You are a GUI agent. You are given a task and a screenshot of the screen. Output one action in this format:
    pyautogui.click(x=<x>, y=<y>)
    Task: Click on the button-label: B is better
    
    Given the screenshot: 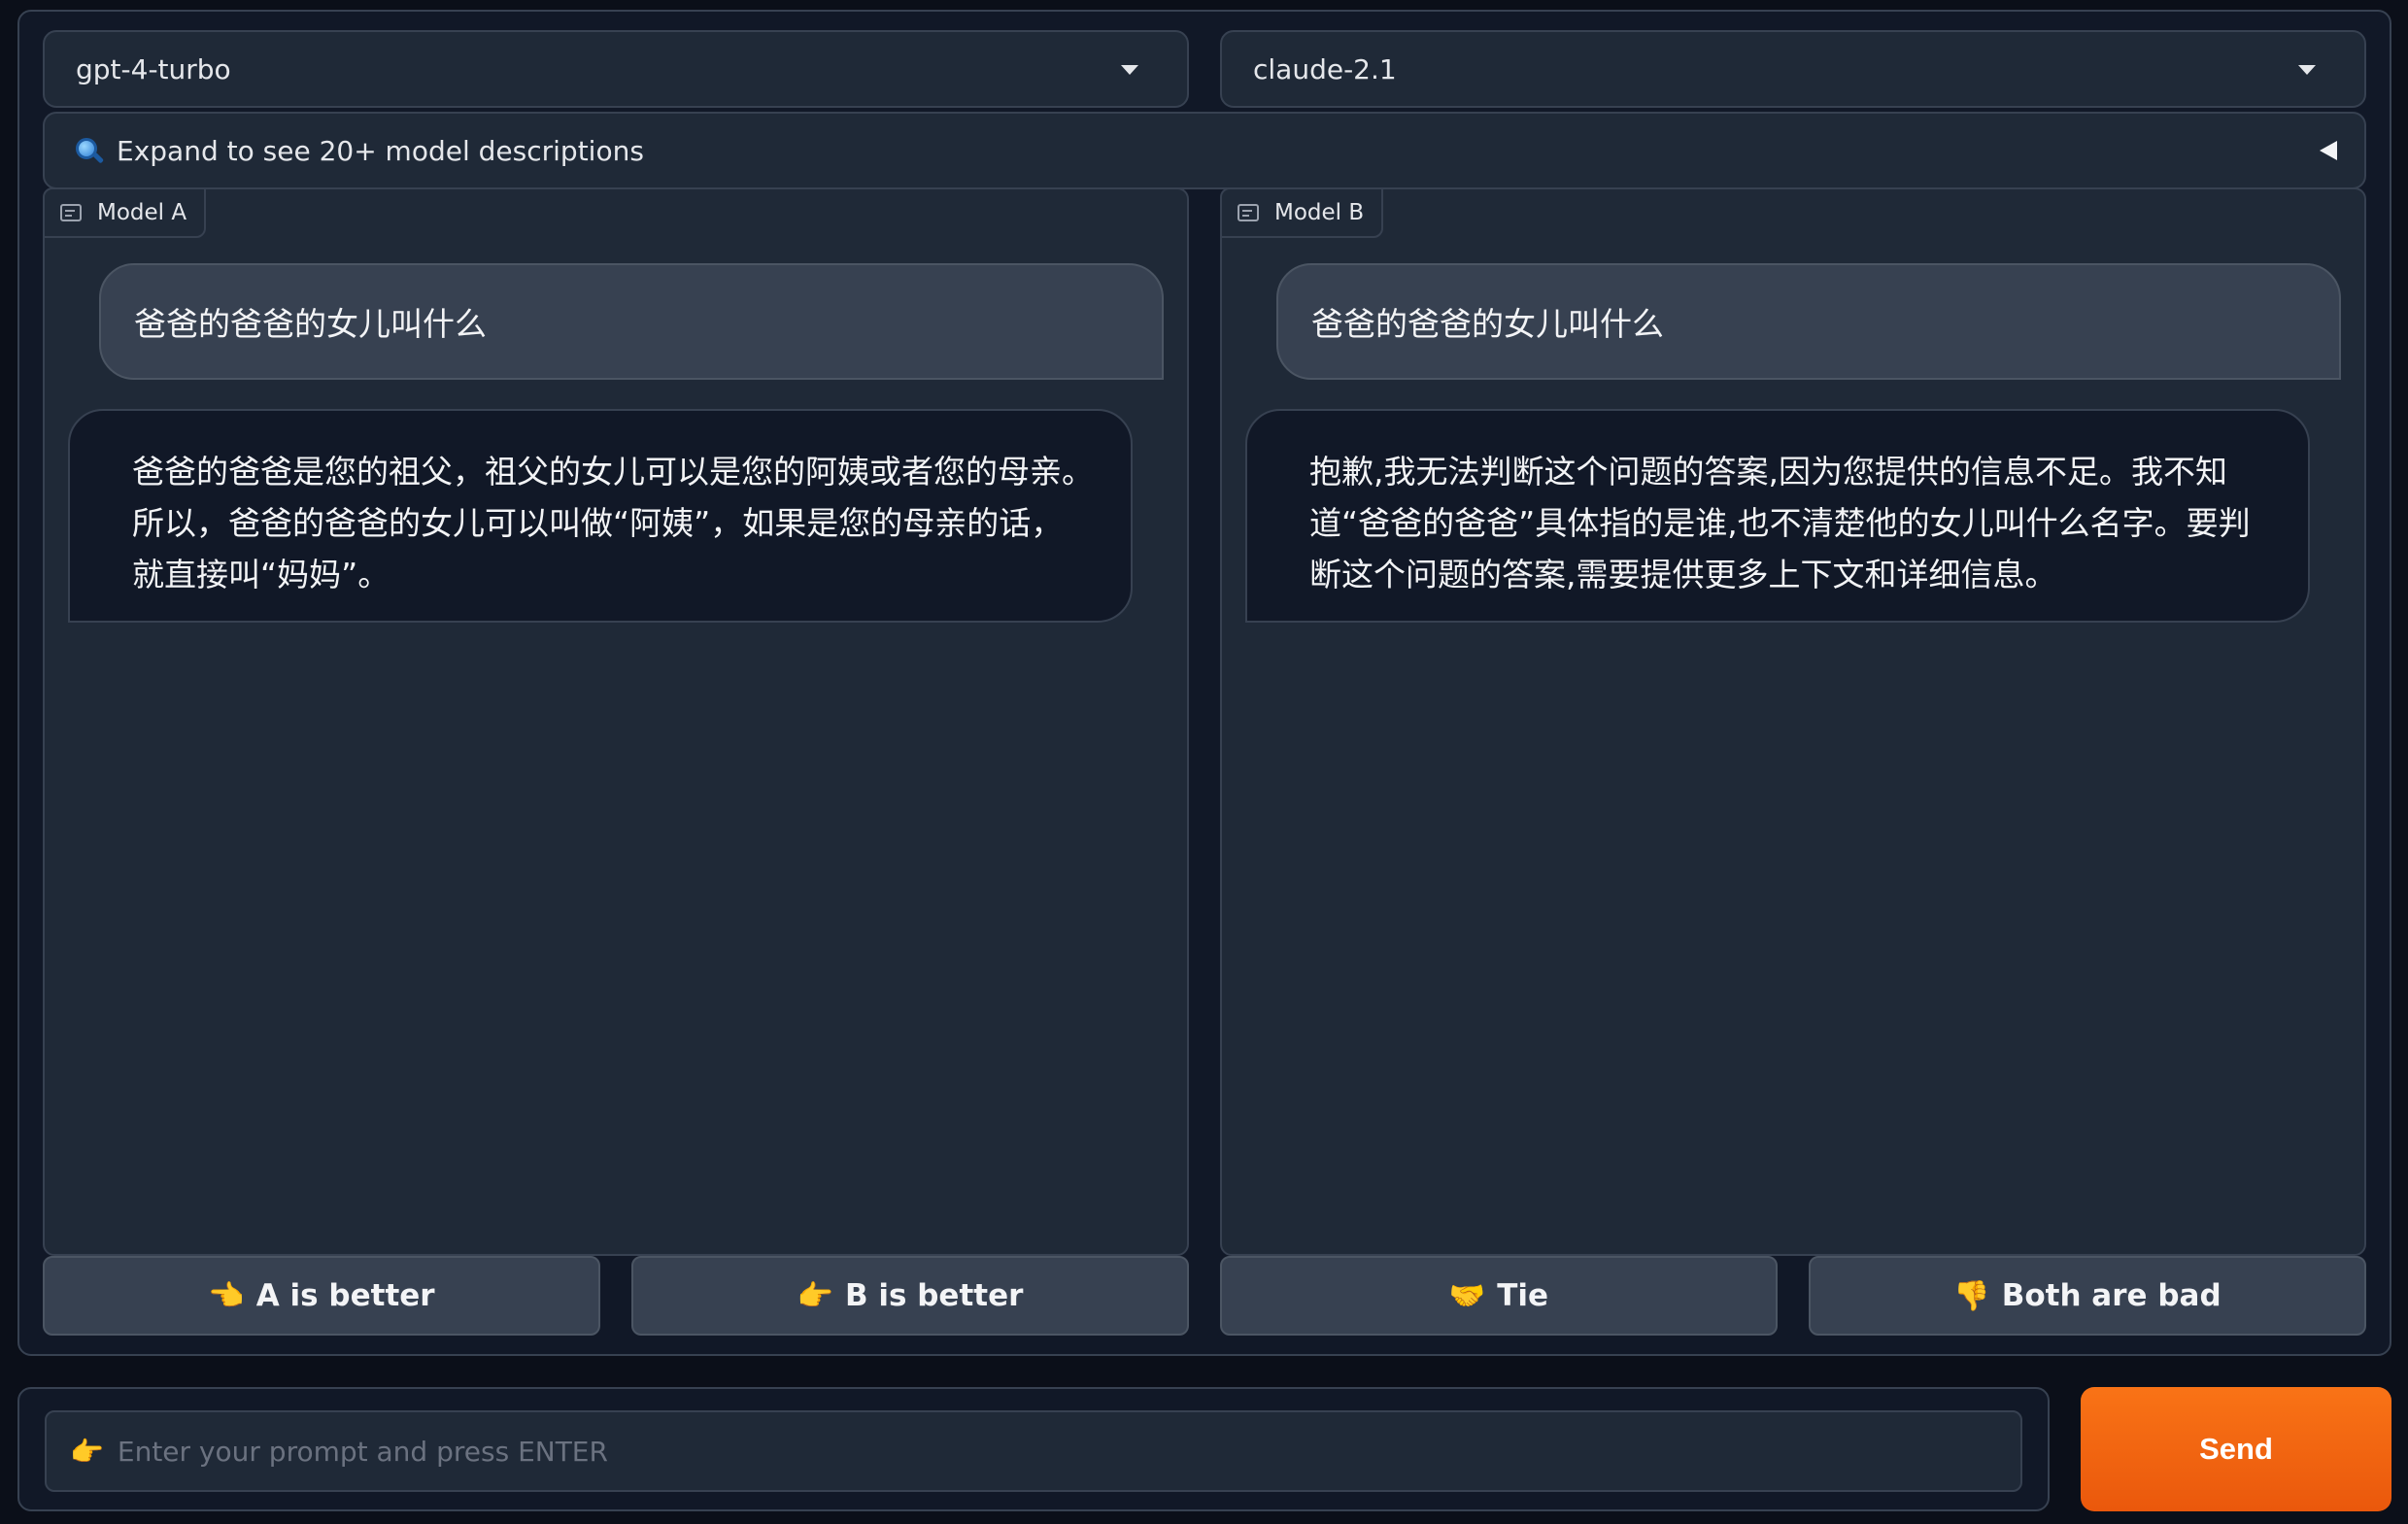 What is the action you would take?
    pyautogui.click(x=934, y=1295)
    